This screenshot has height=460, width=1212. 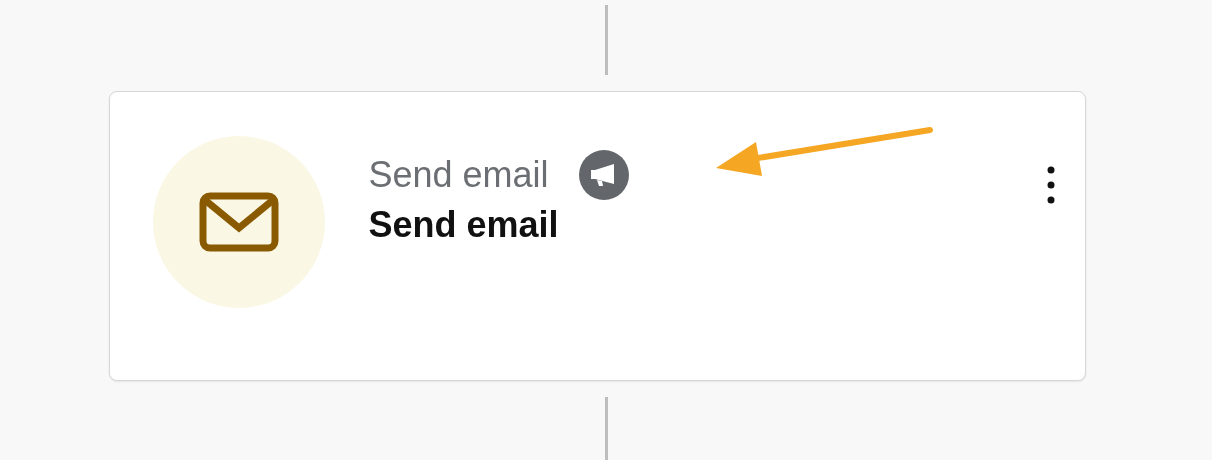 I want to click on more-options-icon, so click(x=1050, y=185).